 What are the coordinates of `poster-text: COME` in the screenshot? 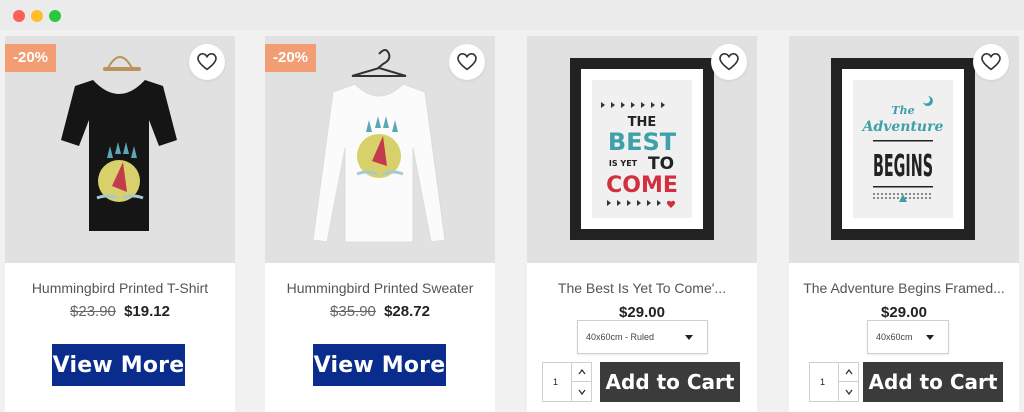 It's located at (642, 185).